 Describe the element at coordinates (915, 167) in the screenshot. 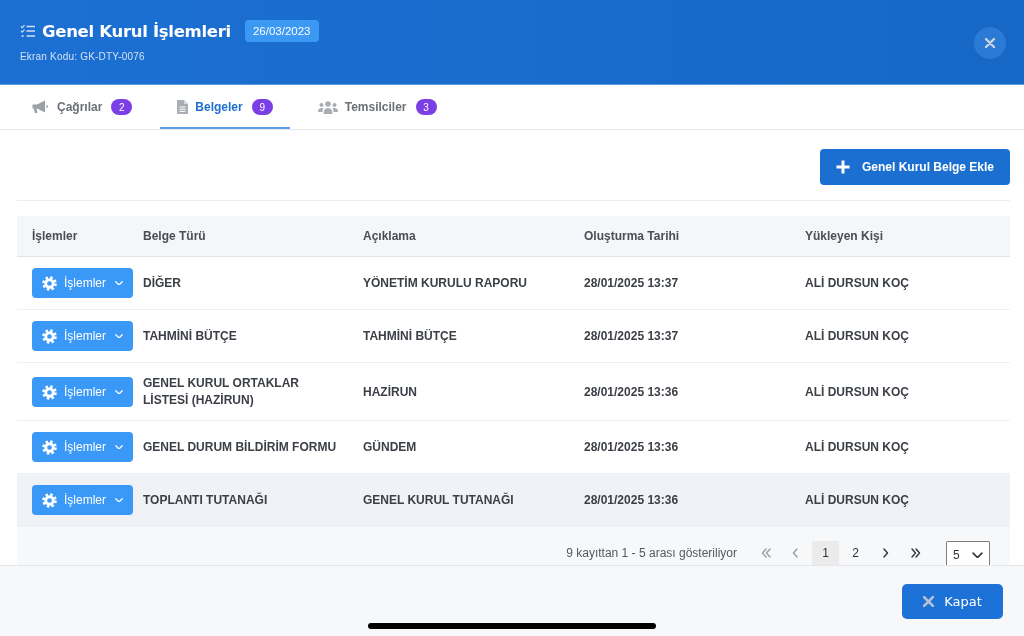

I see `add-document-button: Genel Kurul Belge Ekle` at that location.